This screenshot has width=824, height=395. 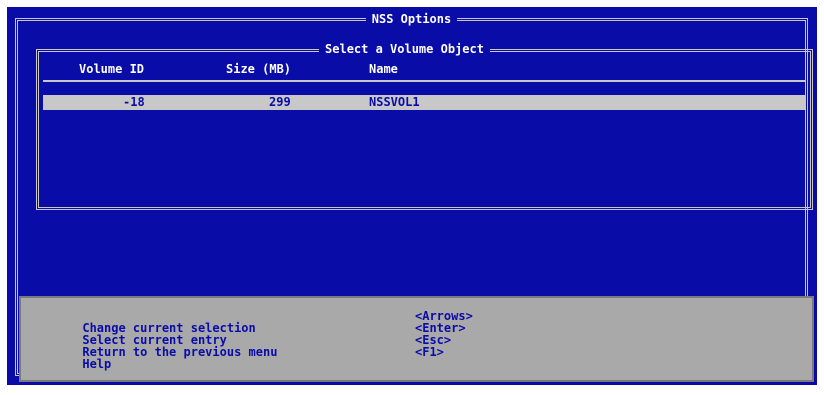 What do you see at coordinates (424, 81) in the screenshot?
I see `header-divider` at bounding box center [424, 81].